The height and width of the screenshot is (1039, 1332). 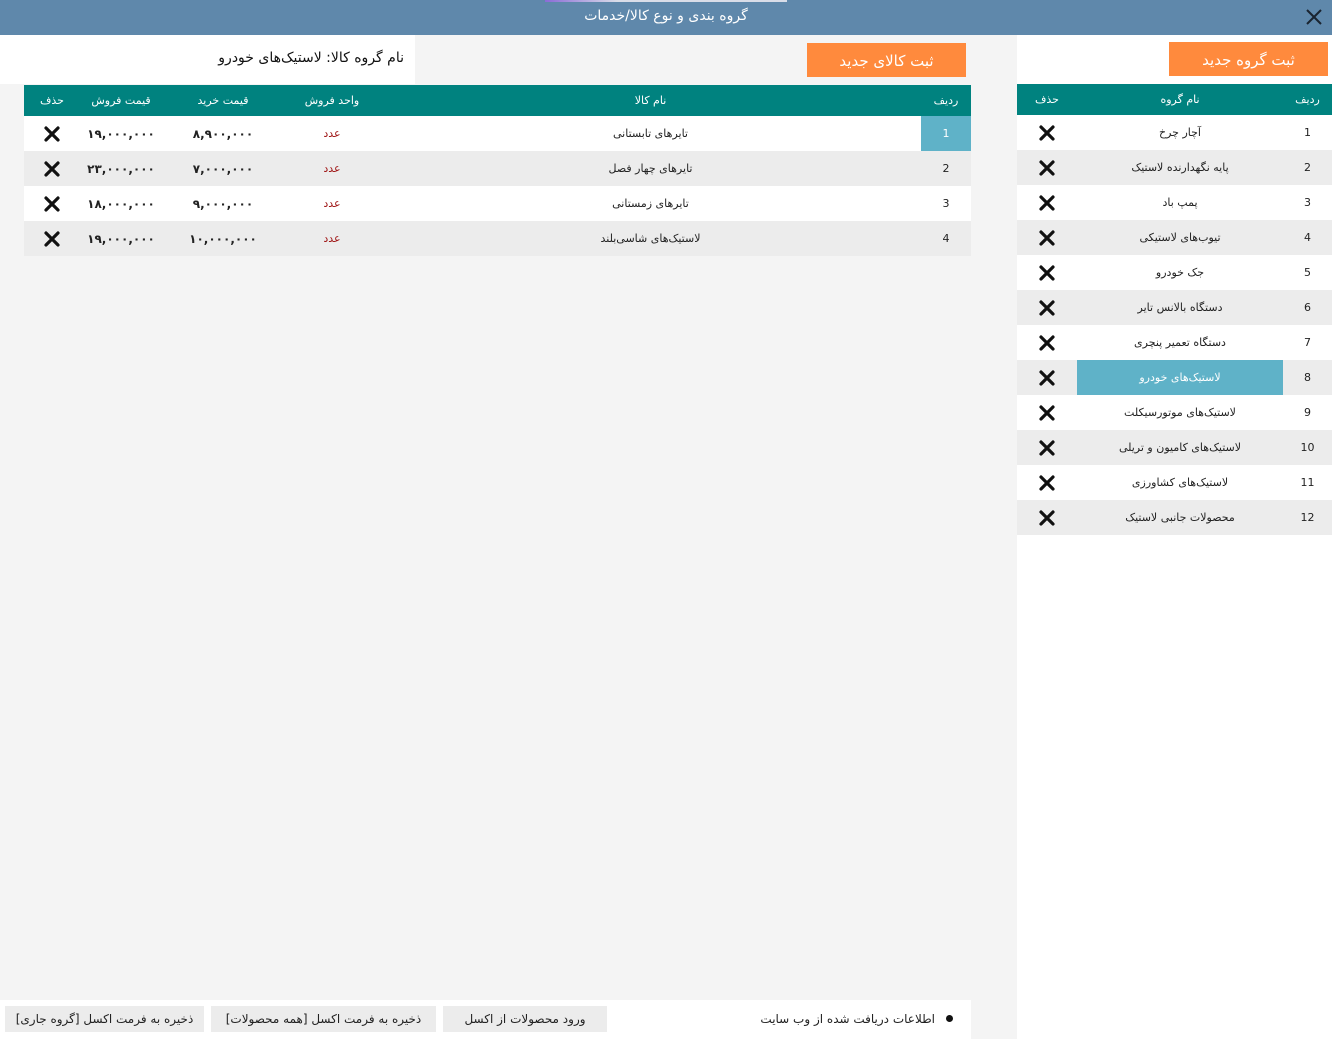 I want to click on group-name-cell: لاستیک‌های موتورسیکلت, so click(x=1180, y=412).